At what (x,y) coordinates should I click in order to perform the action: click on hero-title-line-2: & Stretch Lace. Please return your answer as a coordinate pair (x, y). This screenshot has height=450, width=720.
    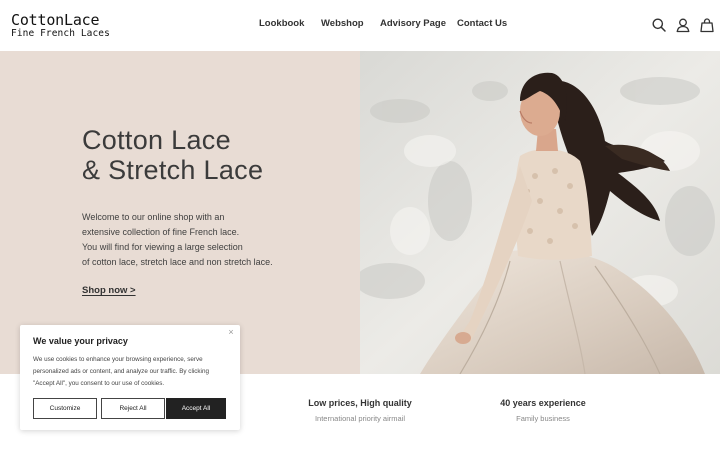
    Looking at the image, I should click on (173, 170).